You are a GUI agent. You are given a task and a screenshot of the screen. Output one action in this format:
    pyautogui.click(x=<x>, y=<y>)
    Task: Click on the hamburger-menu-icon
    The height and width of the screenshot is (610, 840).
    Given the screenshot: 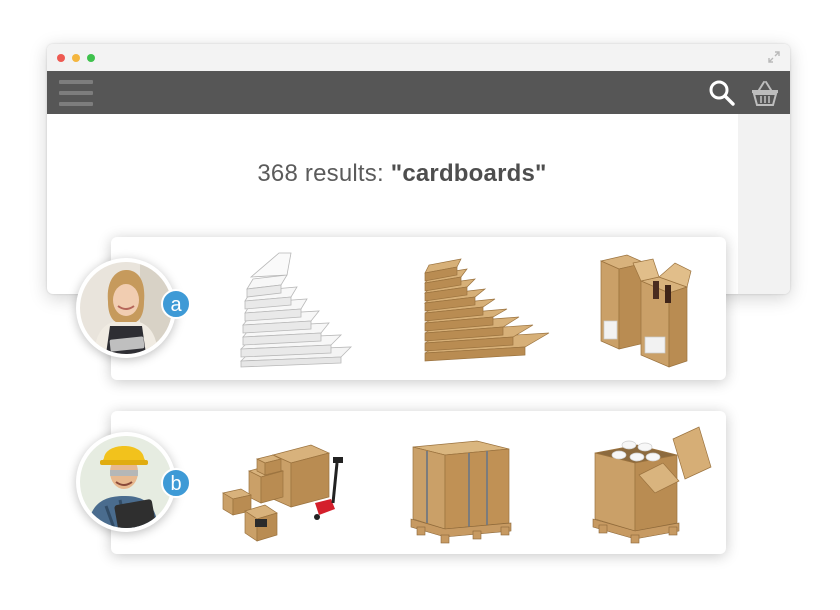 What is the action you would take?
    pyautogui.click(x=76, y=93)
    